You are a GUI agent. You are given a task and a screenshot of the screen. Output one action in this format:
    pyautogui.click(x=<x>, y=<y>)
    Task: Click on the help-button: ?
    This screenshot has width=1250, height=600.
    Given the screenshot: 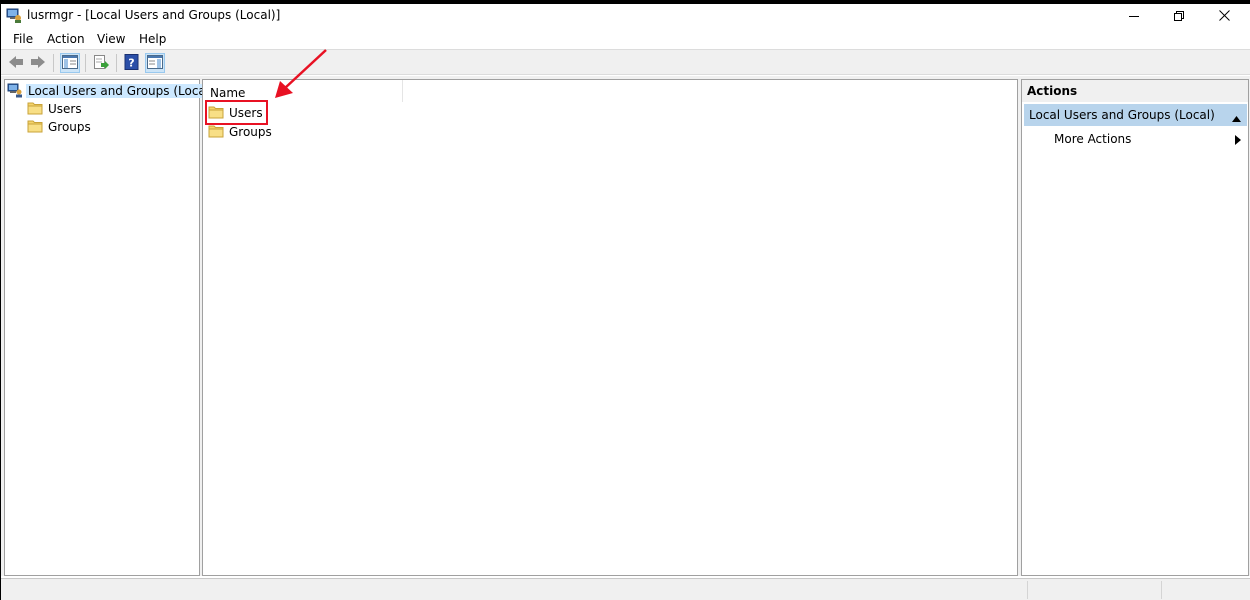 What is the action you would take?
    pyautogui.click(x=132, y=63)
    